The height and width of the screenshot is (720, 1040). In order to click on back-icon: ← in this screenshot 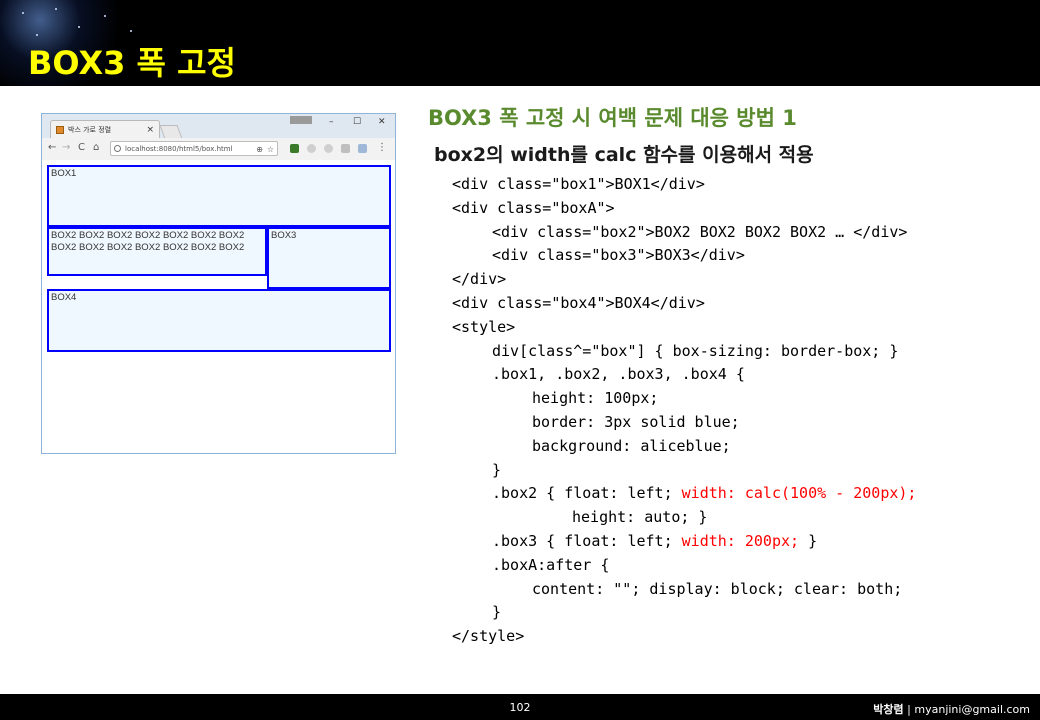, I will do `click(52, 147)`.